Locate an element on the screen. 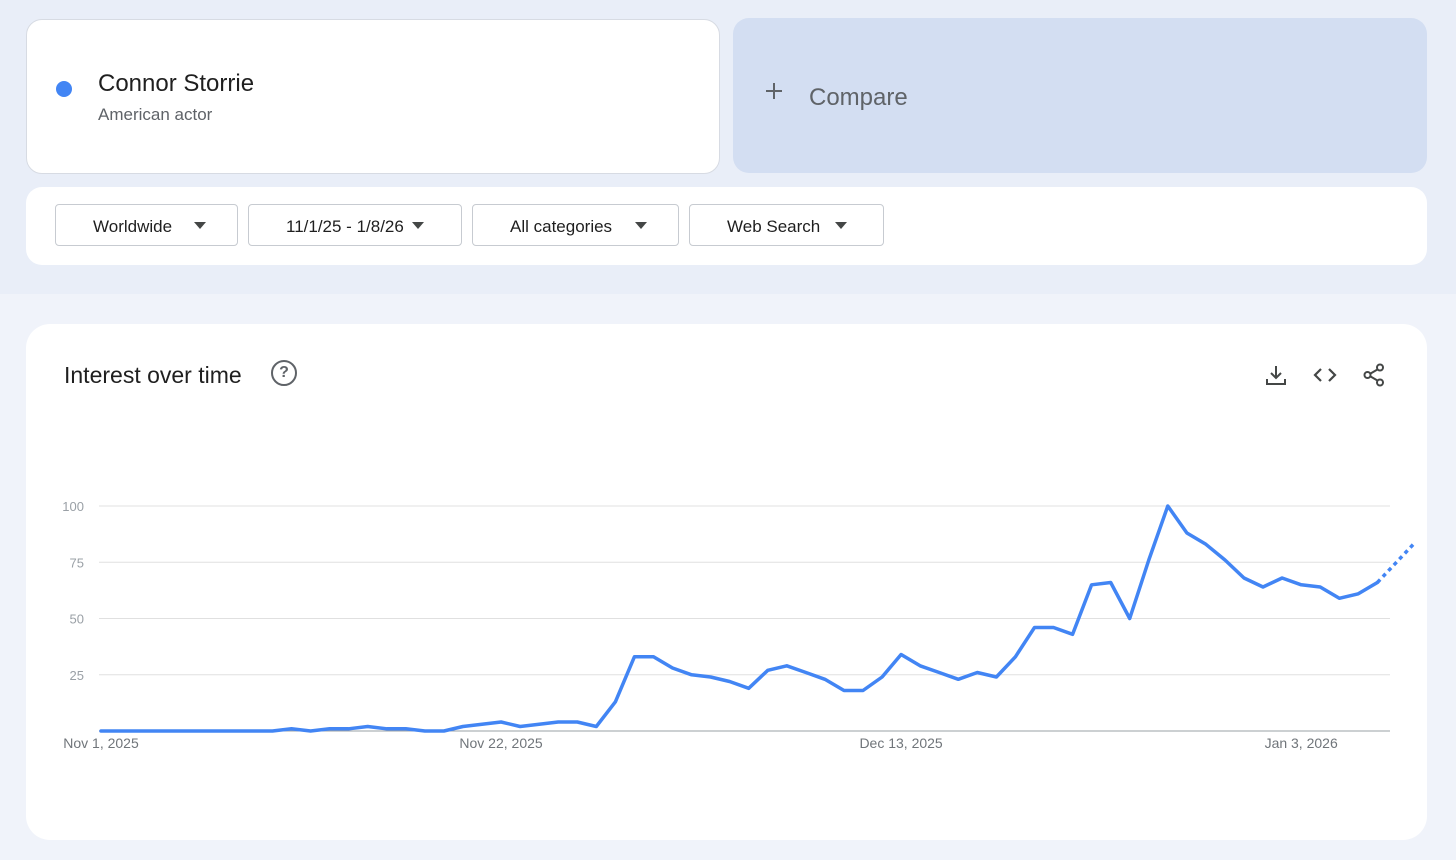 This screenshot has height=860, width=1456. compare-label: Compare is located at coordinates (858, 97).